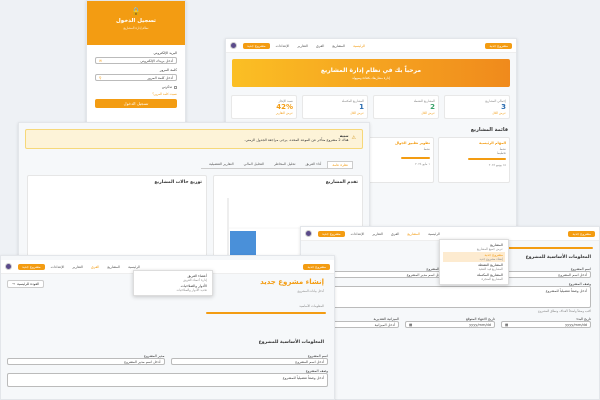  I want to click on lock-icon: 🔒, so click(136, 11).